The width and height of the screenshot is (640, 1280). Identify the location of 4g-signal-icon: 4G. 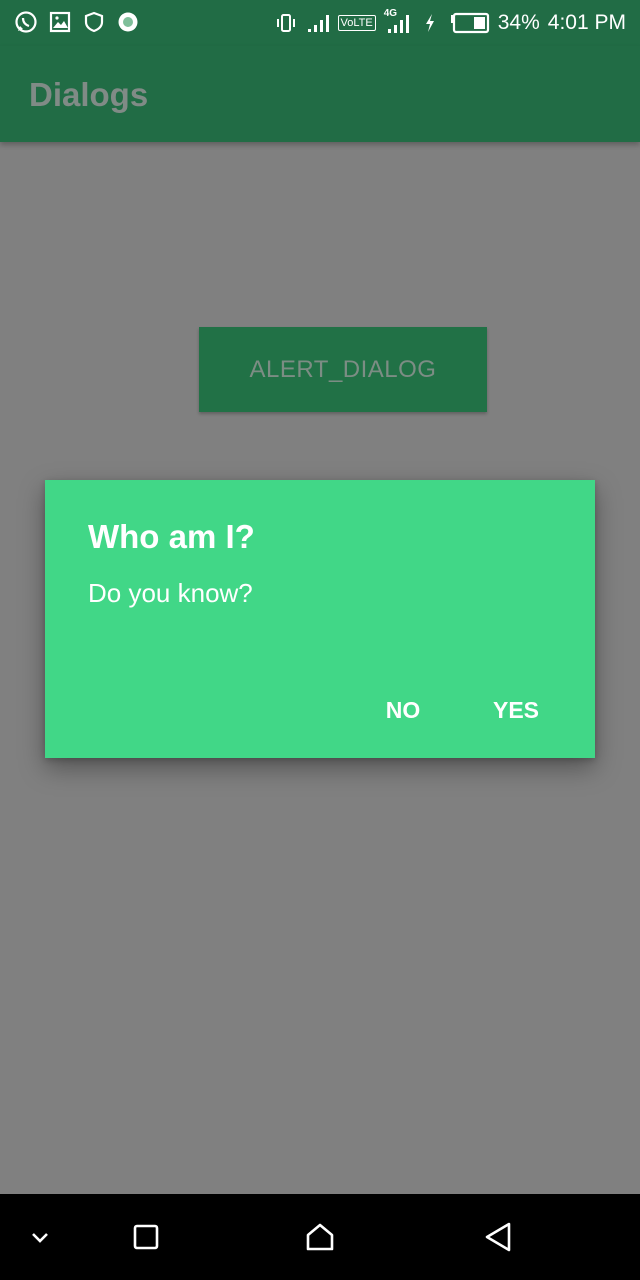
(397, 21).